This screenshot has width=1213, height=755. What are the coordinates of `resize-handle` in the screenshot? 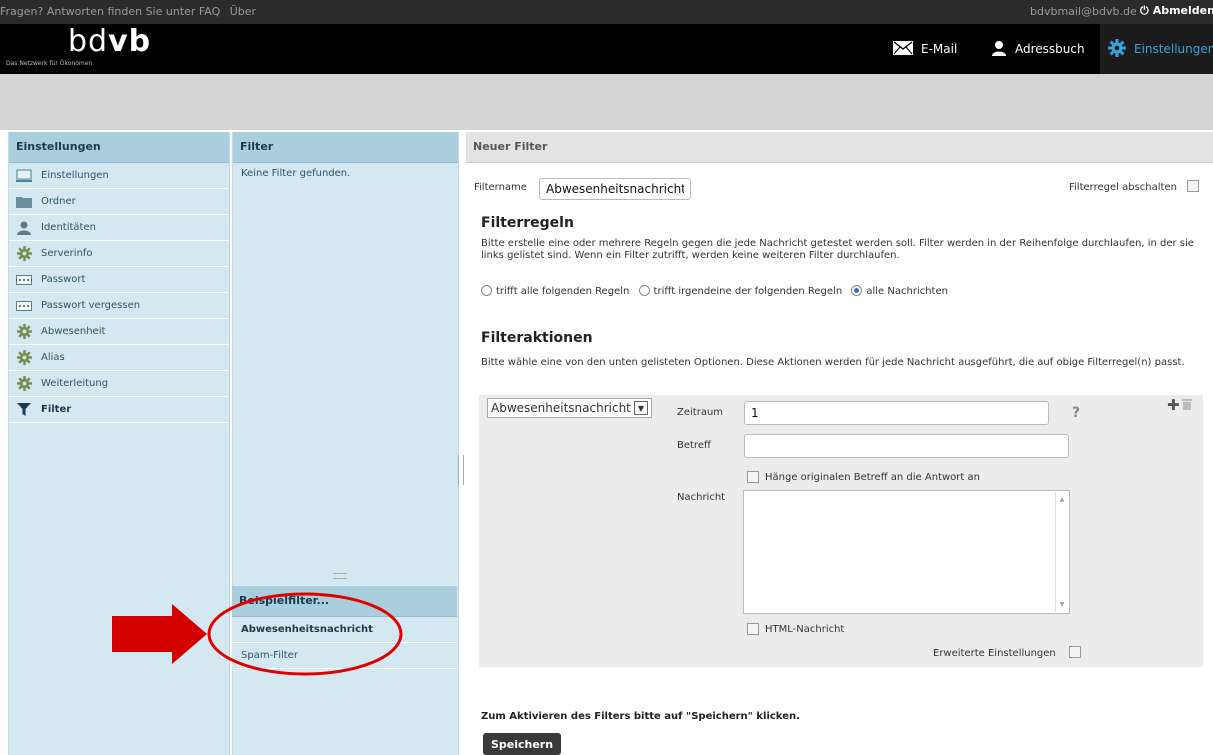 It's located at (340, 576).